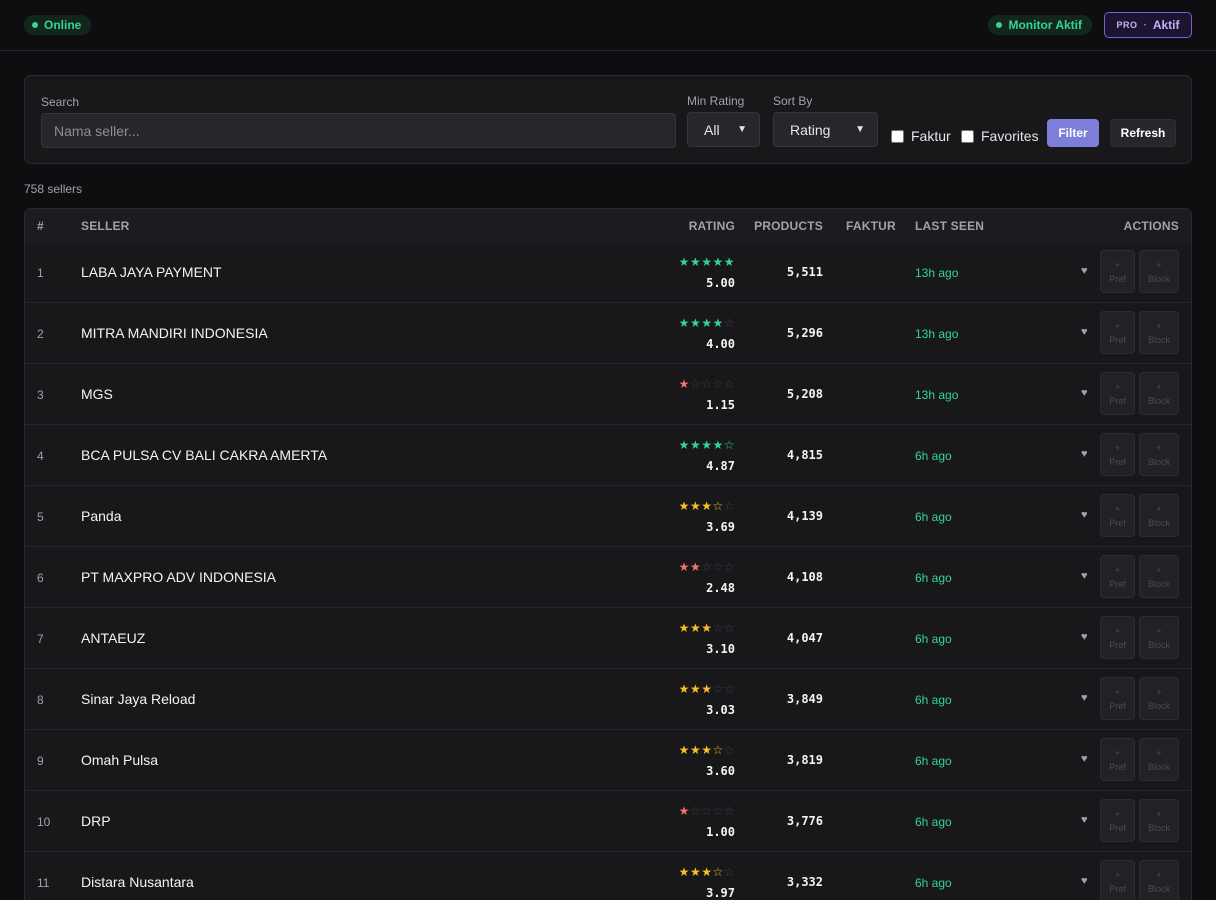 The height and width of the screenshot is (900, 1216). I want to click on rating-stars-icon: ★☆☆☆☆, so click(706, 811).